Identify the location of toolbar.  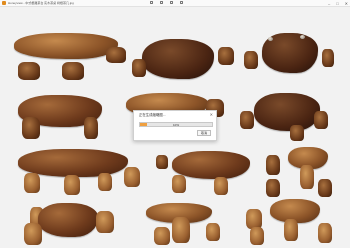
(166, 2).